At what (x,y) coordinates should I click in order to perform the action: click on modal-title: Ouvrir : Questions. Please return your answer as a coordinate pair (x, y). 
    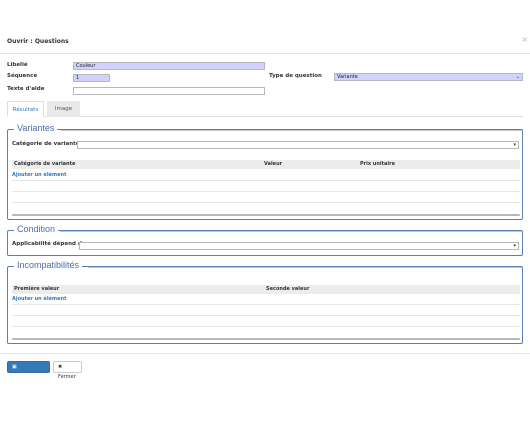
    Looking at the image, I should click on (38, 41).